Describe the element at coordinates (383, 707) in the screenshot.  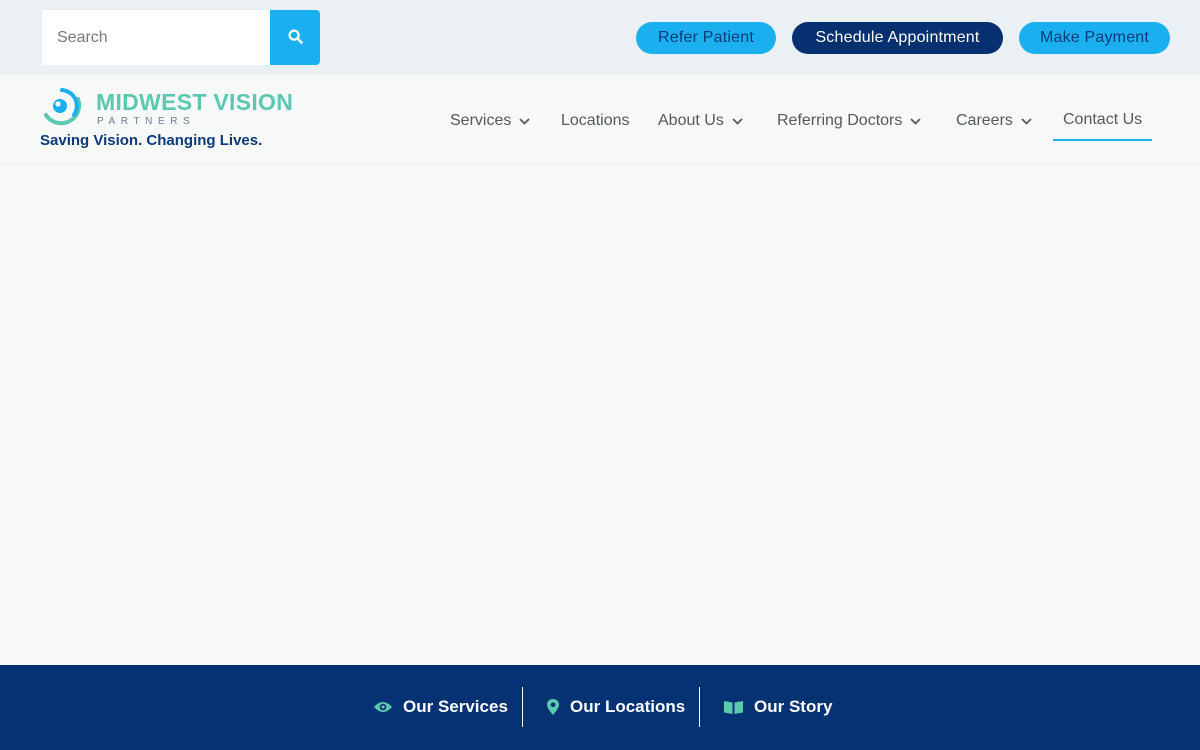
I see `eye-icon` at that location.